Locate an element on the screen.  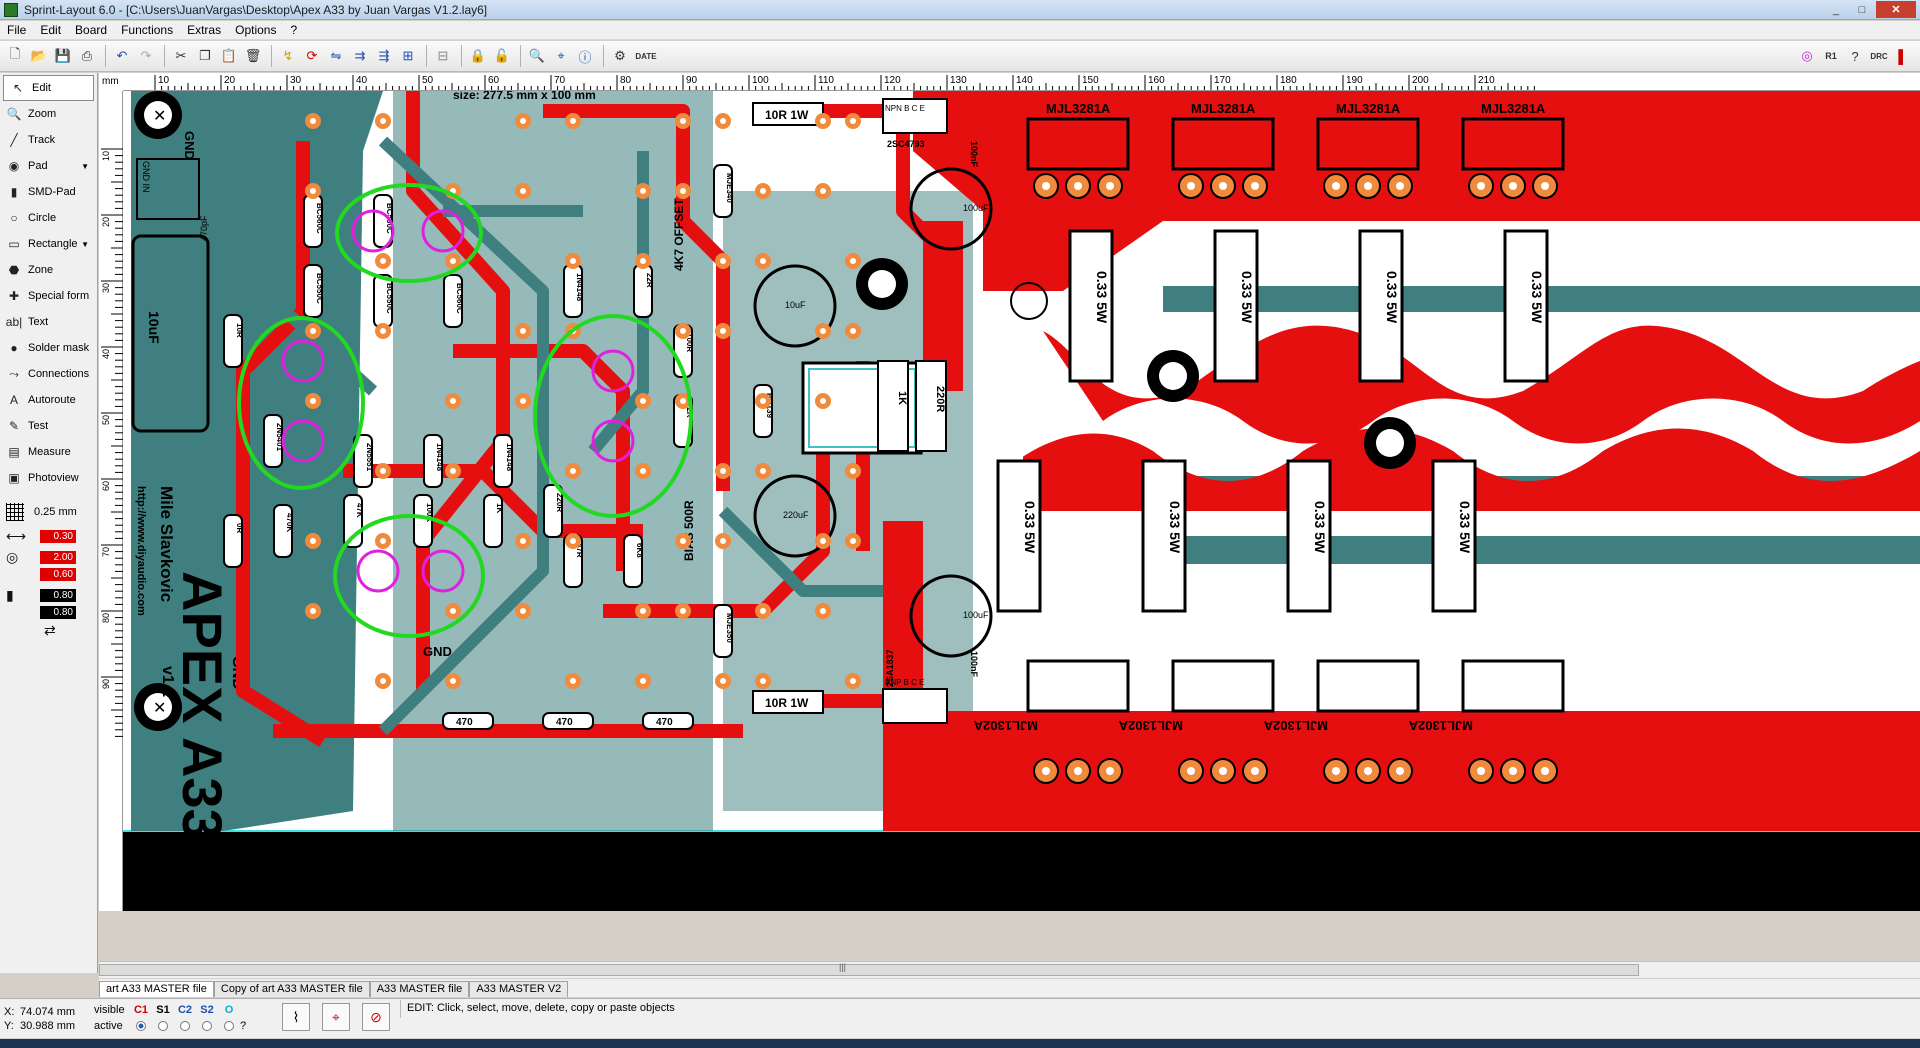
lock-icon: 🔒 is located at coordinates (478, 56).